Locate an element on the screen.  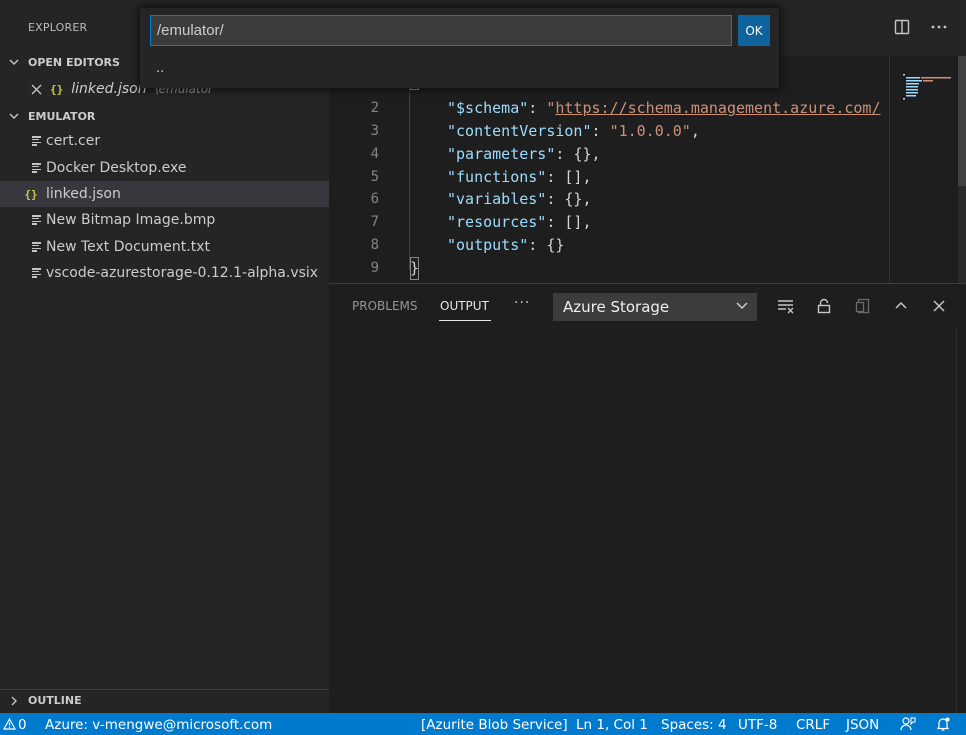
json-url: https://schema.management.azure.com/ is located at coordinates (717, 108).